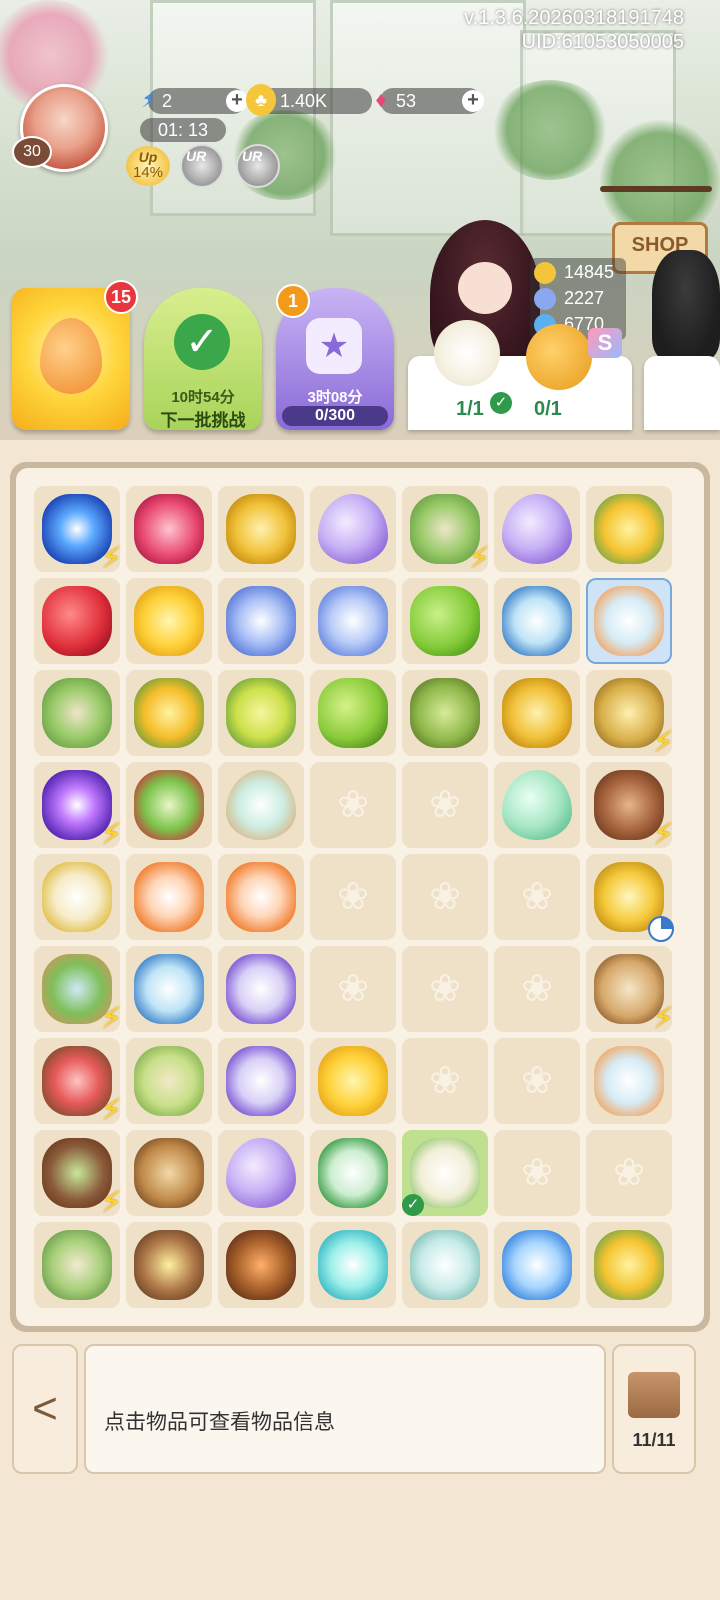 This screenshot has width=720, height=1600. What do you see at coordinates (574, 30) in the screenshot?
I see `version-info: v.1.3.6.20260318191748 UID:61053050005` at bounding box center [574, 30].